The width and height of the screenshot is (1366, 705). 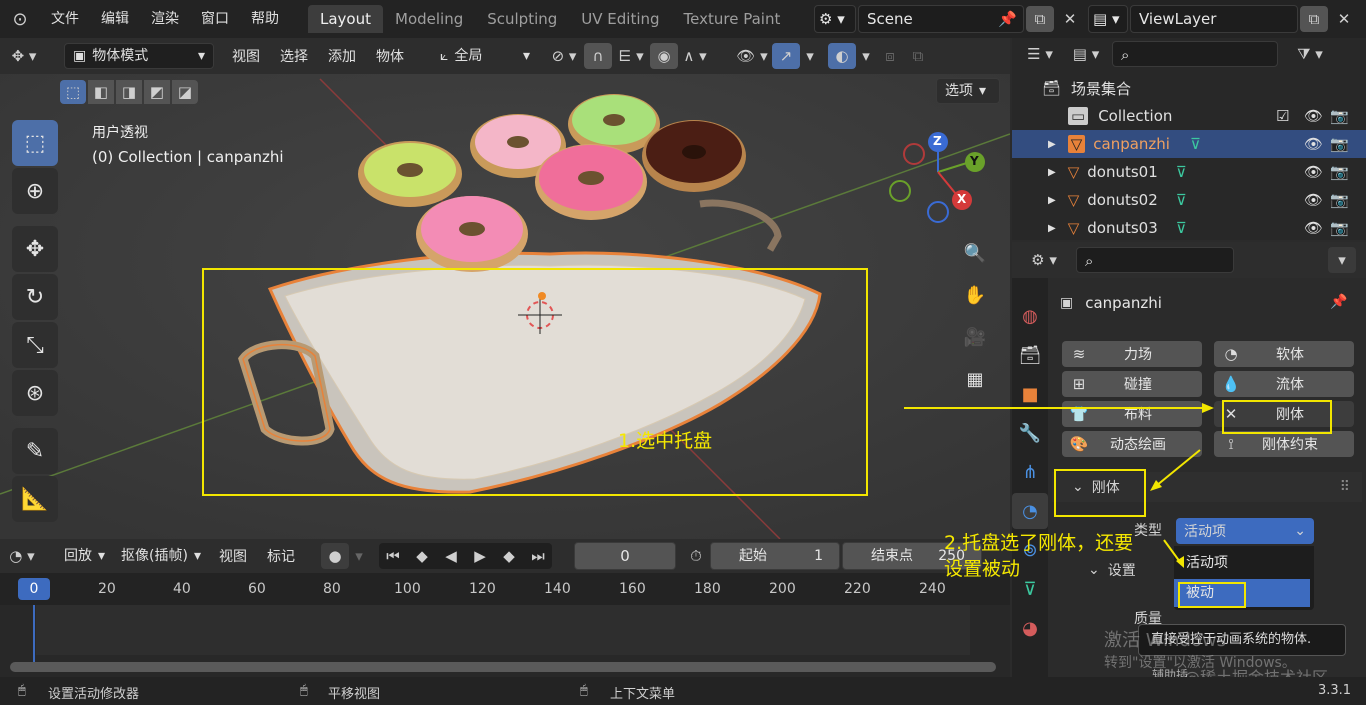 What do you see at coordinates (35, 499) in the screenshot?
I see `measure-tool-icon: 📐` at bounding box center [35, 499].